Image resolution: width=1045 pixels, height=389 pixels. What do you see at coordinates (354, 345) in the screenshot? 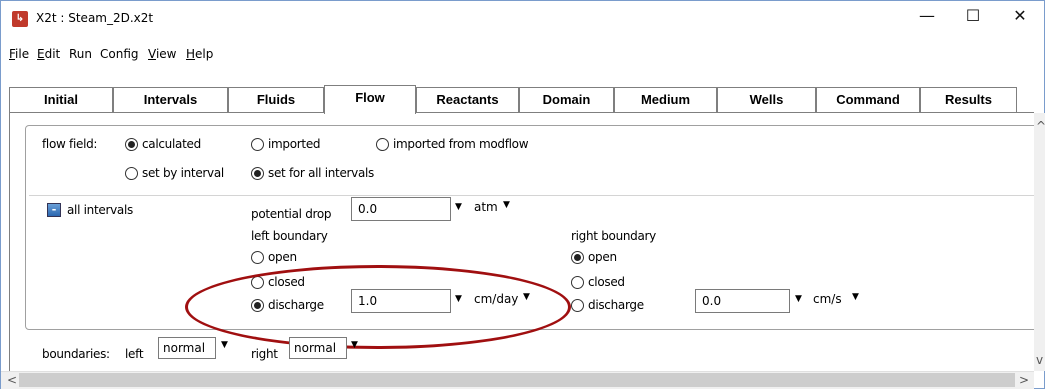
I see `right-boundary-type-dropdown-icon: ▼` at bounding box center [354, 345].